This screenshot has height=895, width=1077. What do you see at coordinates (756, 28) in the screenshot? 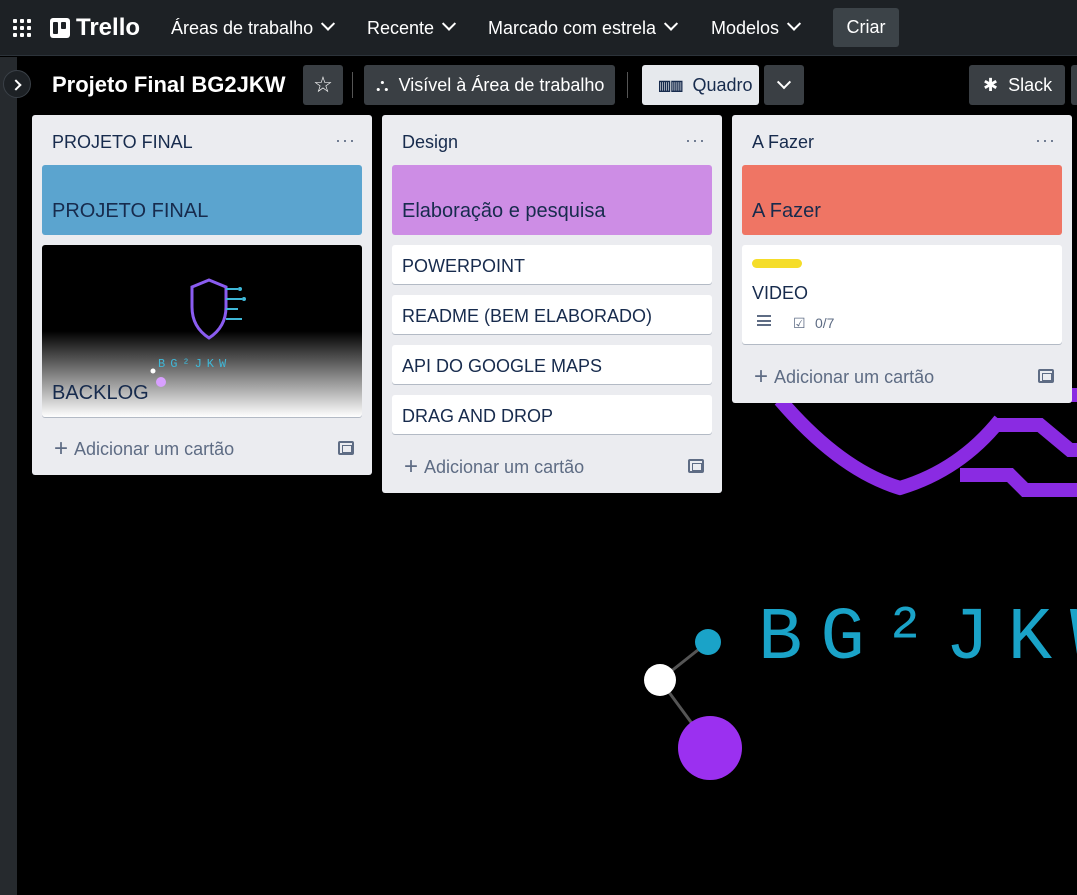
I see `nav-templates: Modelos` at bounding box center [756, 28].